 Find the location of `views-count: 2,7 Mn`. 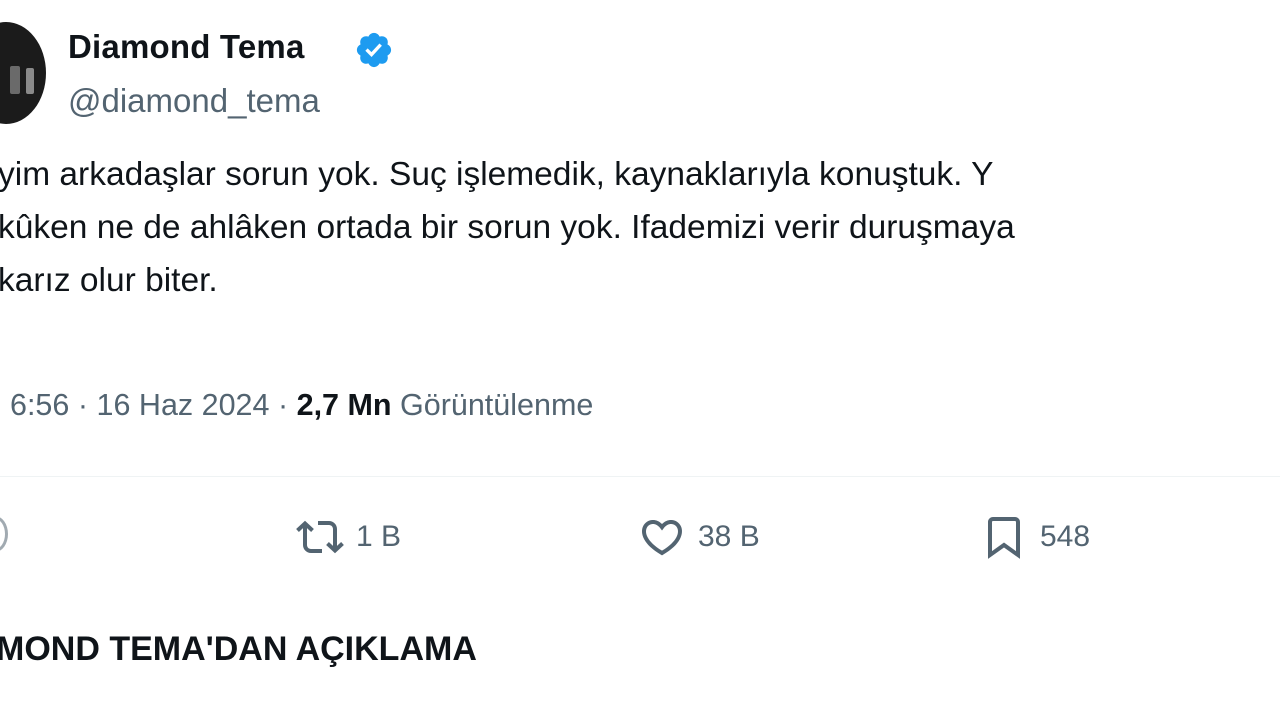

views-count: 2,7 Mn is located at coordinates (344, 405).